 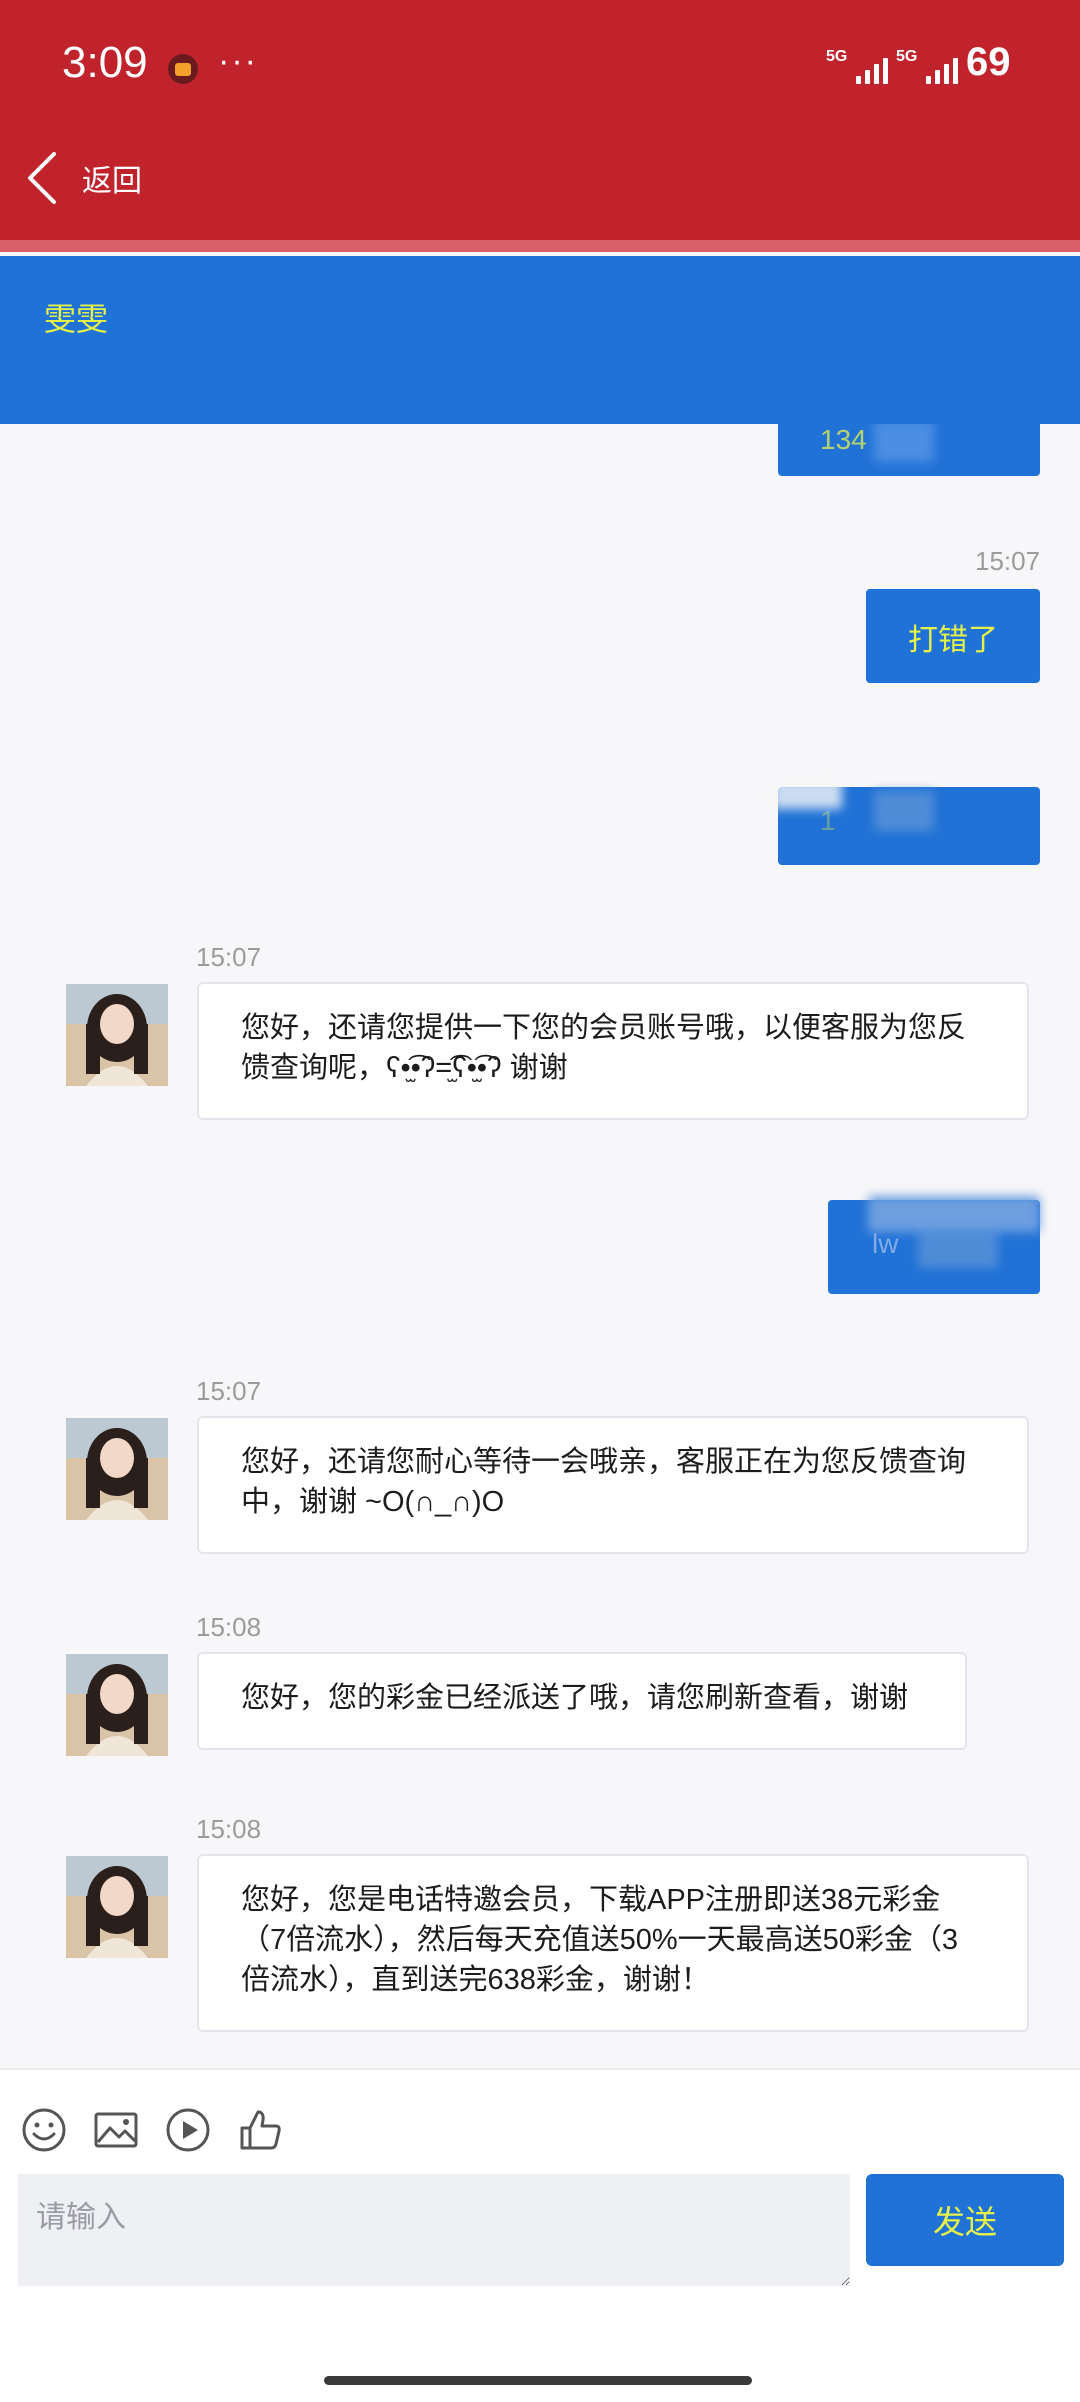 I want to click on signal-sim1-icon: 5G, so click(x=857, y=68).